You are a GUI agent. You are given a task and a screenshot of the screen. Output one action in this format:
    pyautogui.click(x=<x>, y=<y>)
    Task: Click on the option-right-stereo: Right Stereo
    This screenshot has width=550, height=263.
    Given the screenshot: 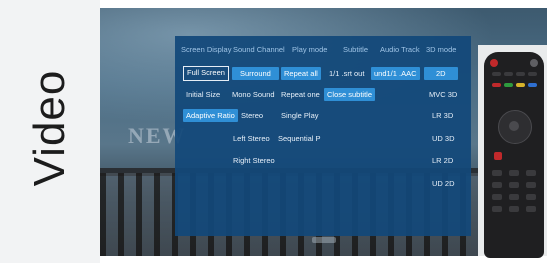 What is the action you would take?
    pyautogui.click(x=254, y=160)
    